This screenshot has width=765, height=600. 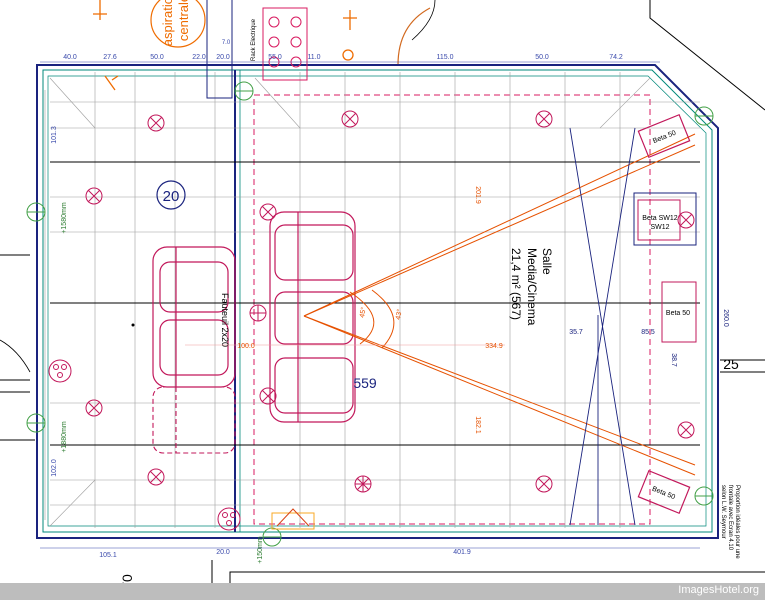 What do you see at coordinates (477, 425) in the screenshot?
I see `svg-text: 182.1` at bounding box center [477, 425].